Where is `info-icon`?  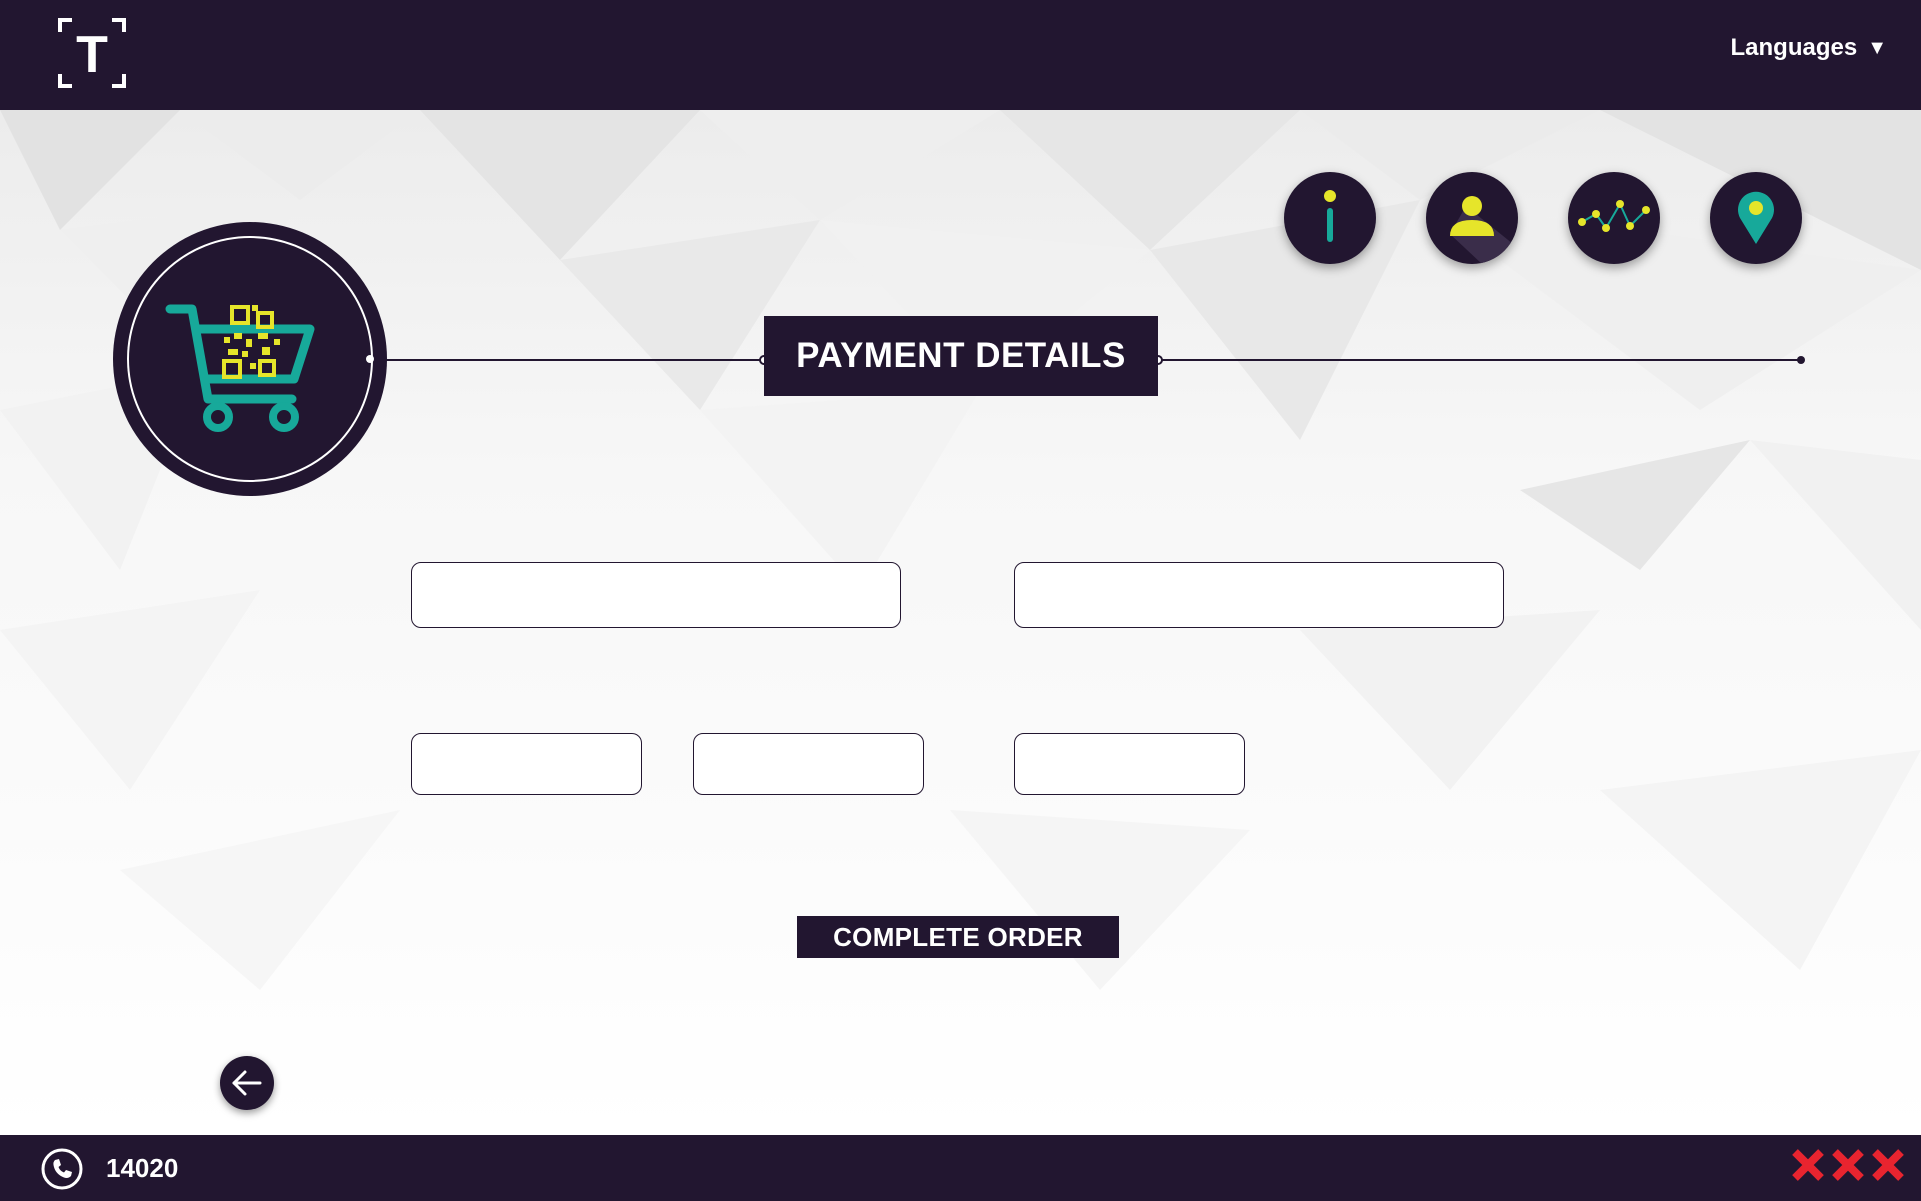 info-icon is located at coordinates (1330, 216).